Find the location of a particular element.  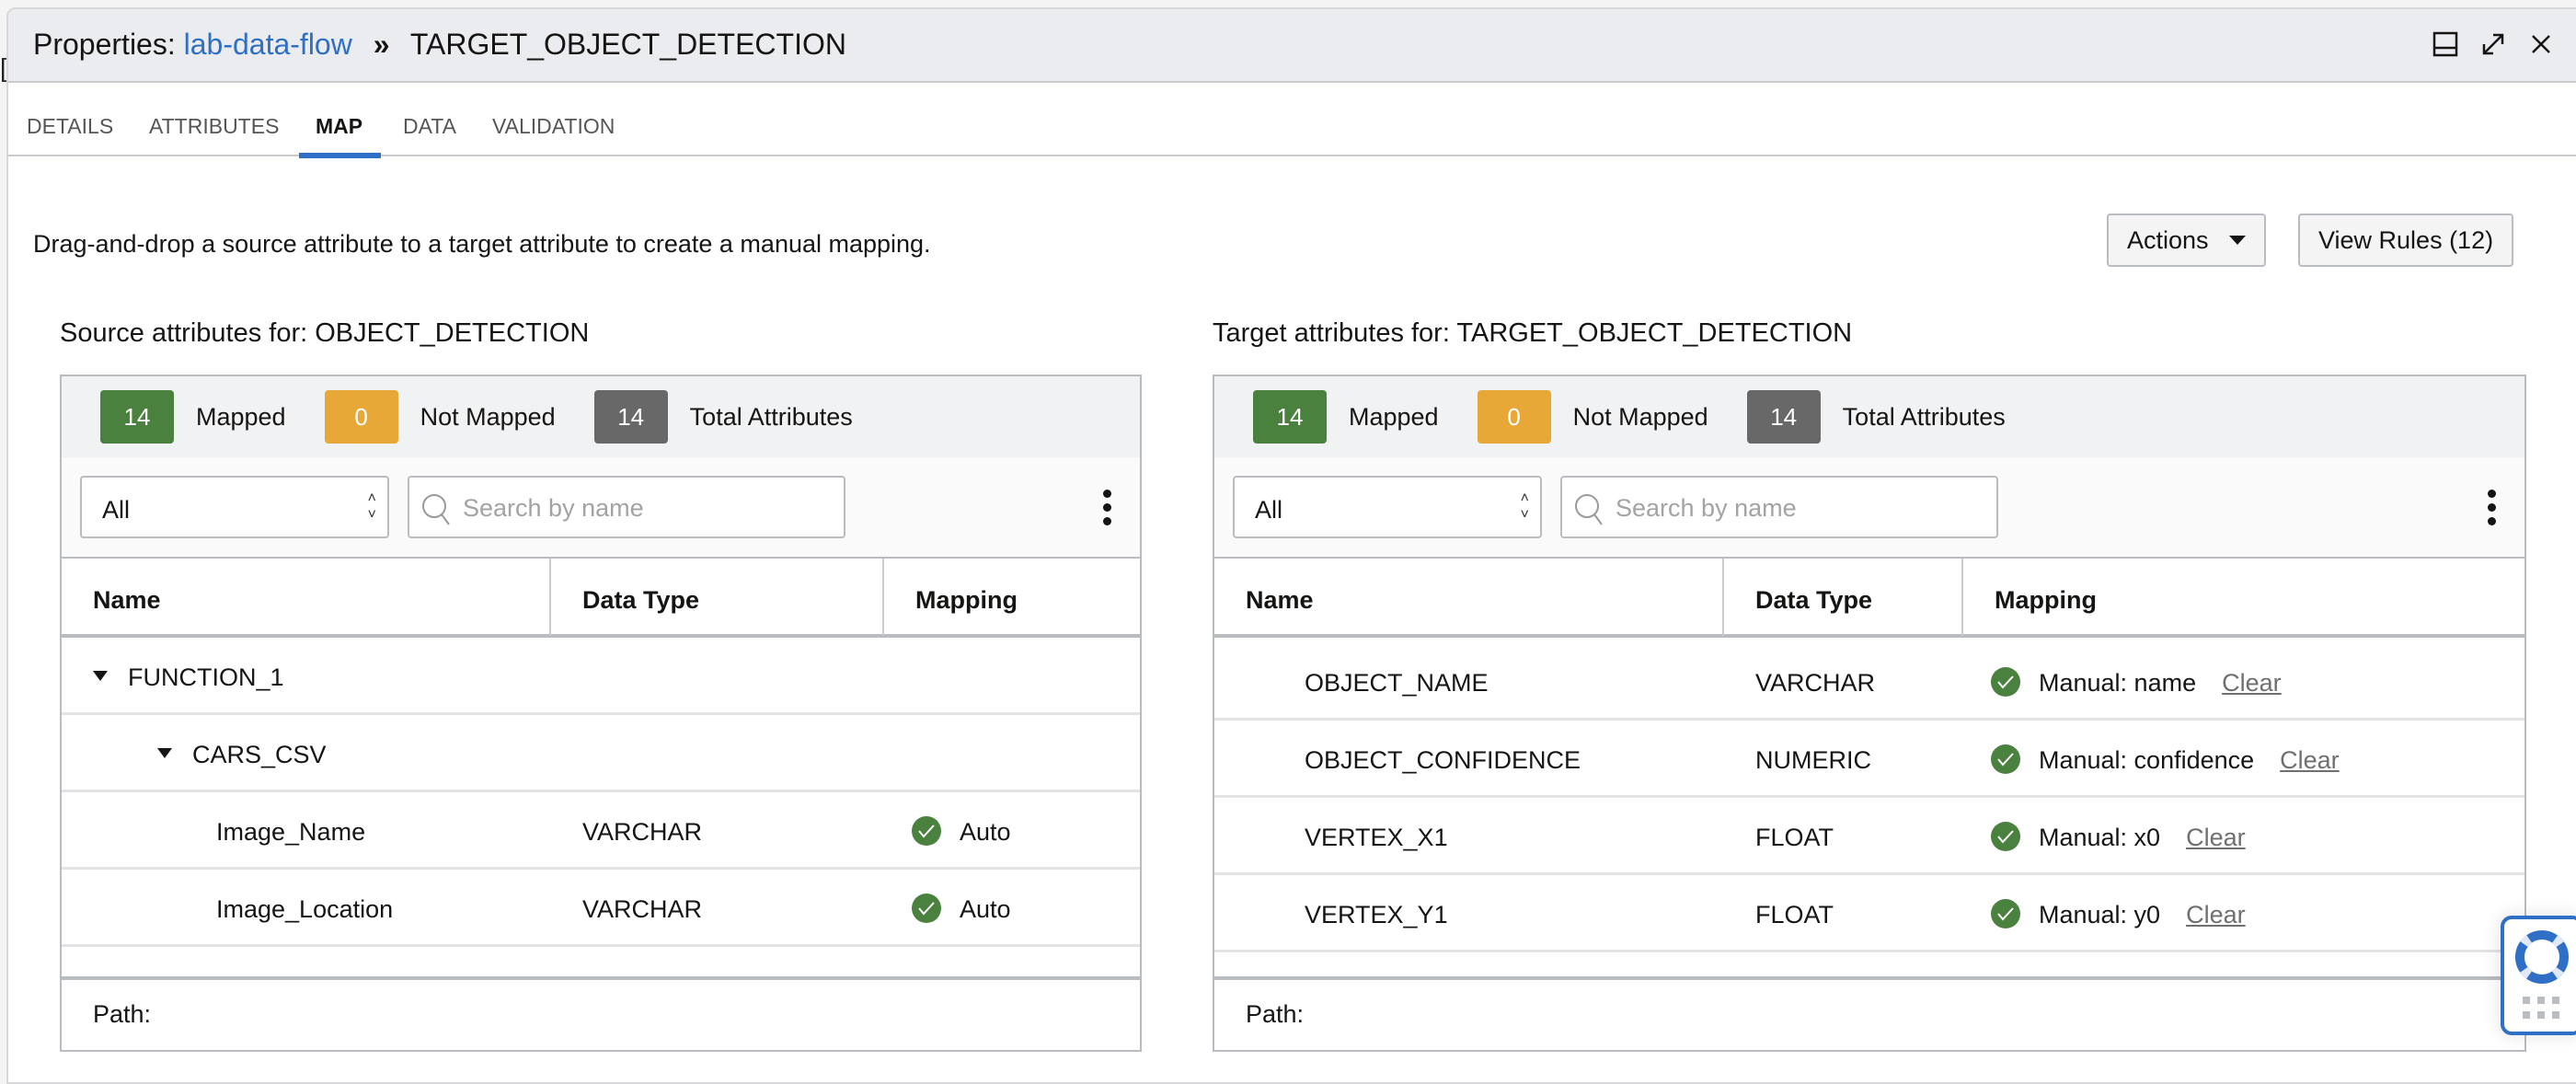

table-row: Image_Location VARCHAR Auto is located at coordinates (601, 908).